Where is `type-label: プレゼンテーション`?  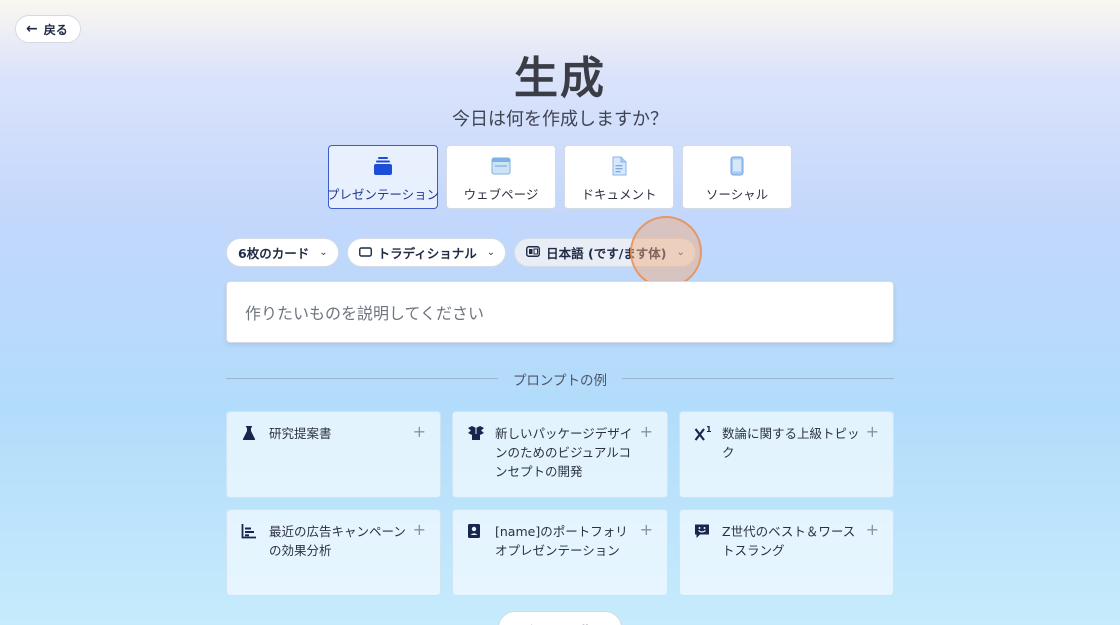
type-label: プレゼンテーション is located at coordinates (383, 194).